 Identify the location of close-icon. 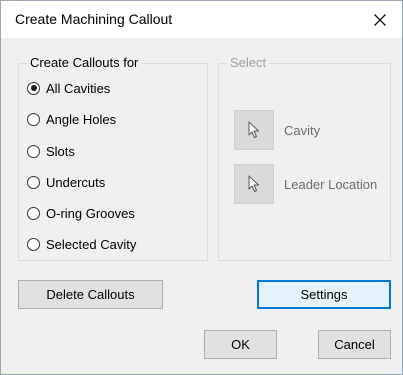
(380, 19).